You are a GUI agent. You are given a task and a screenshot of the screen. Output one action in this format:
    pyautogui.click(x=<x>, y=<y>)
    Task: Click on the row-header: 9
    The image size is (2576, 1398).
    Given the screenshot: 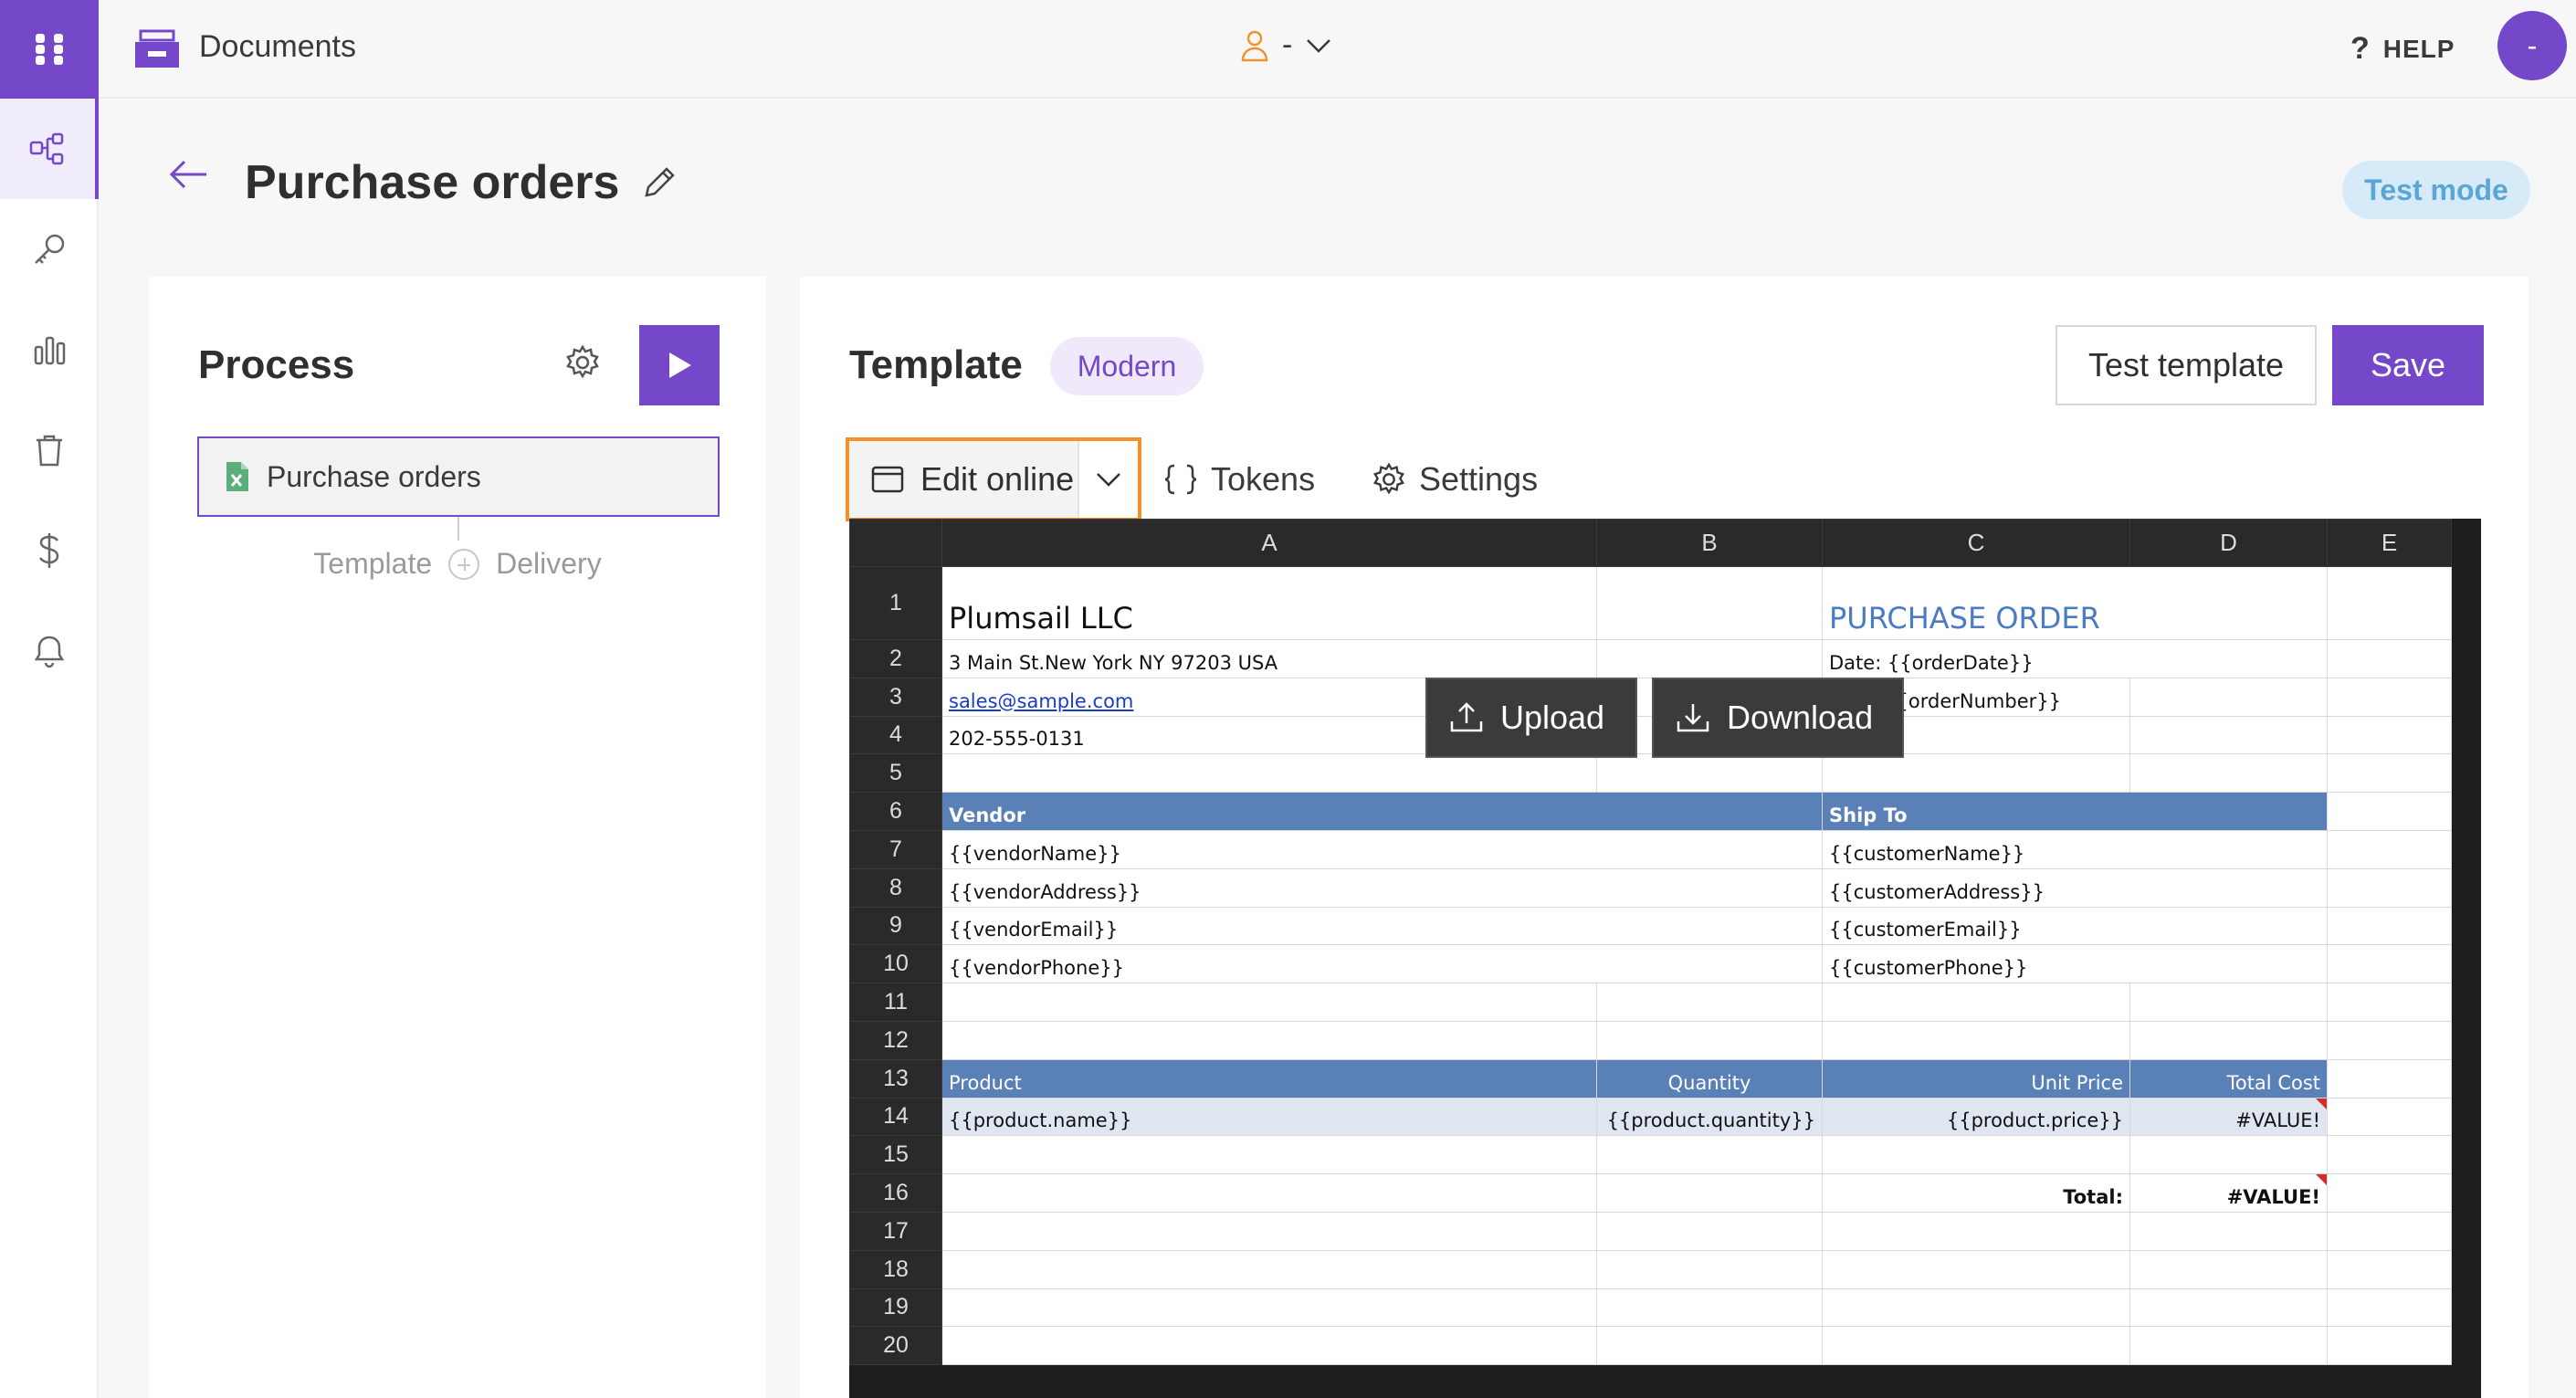 What is the action you would take?
    pyautogui.click(x=895, y=926)
    